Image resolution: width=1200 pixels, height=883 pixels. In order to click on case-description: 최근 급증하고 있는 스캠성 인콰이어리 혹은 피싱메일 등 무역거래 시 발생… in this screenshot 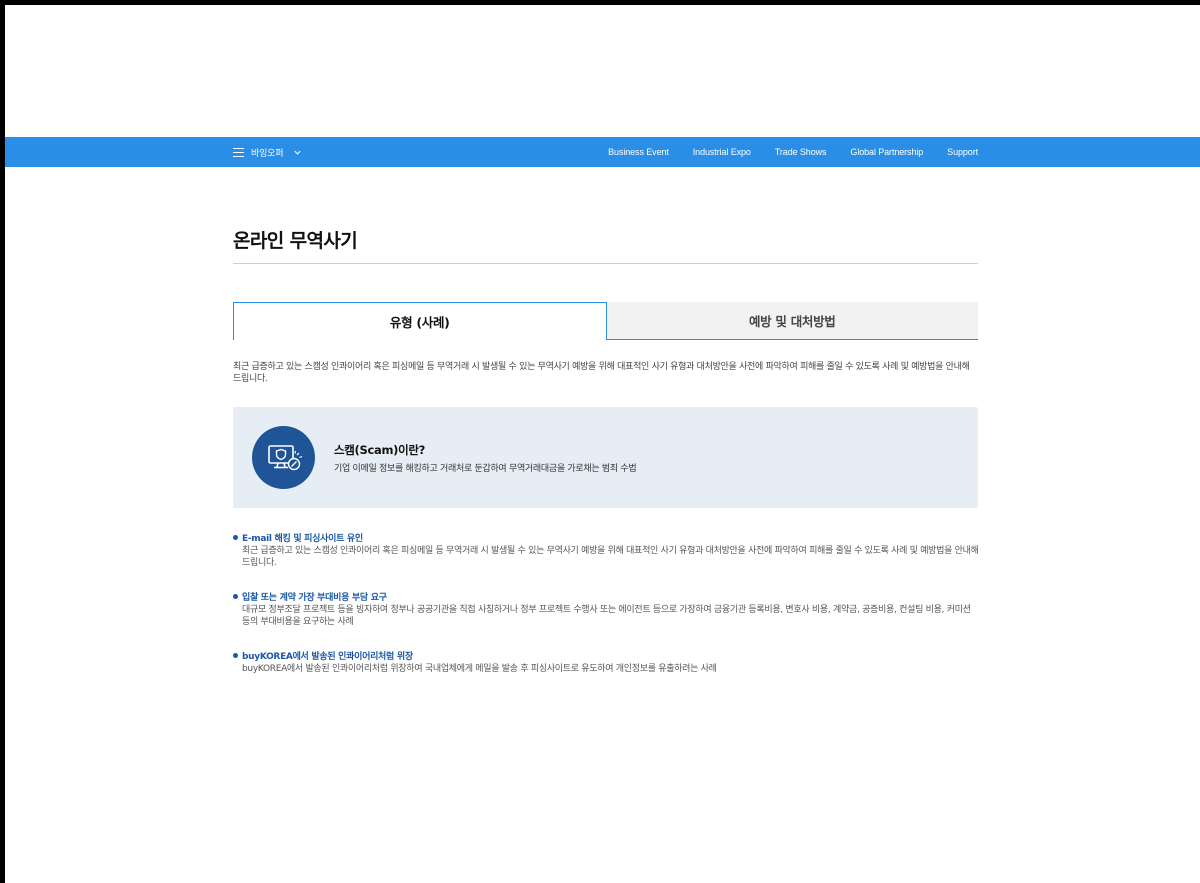, I will do `click(610, 557)`.